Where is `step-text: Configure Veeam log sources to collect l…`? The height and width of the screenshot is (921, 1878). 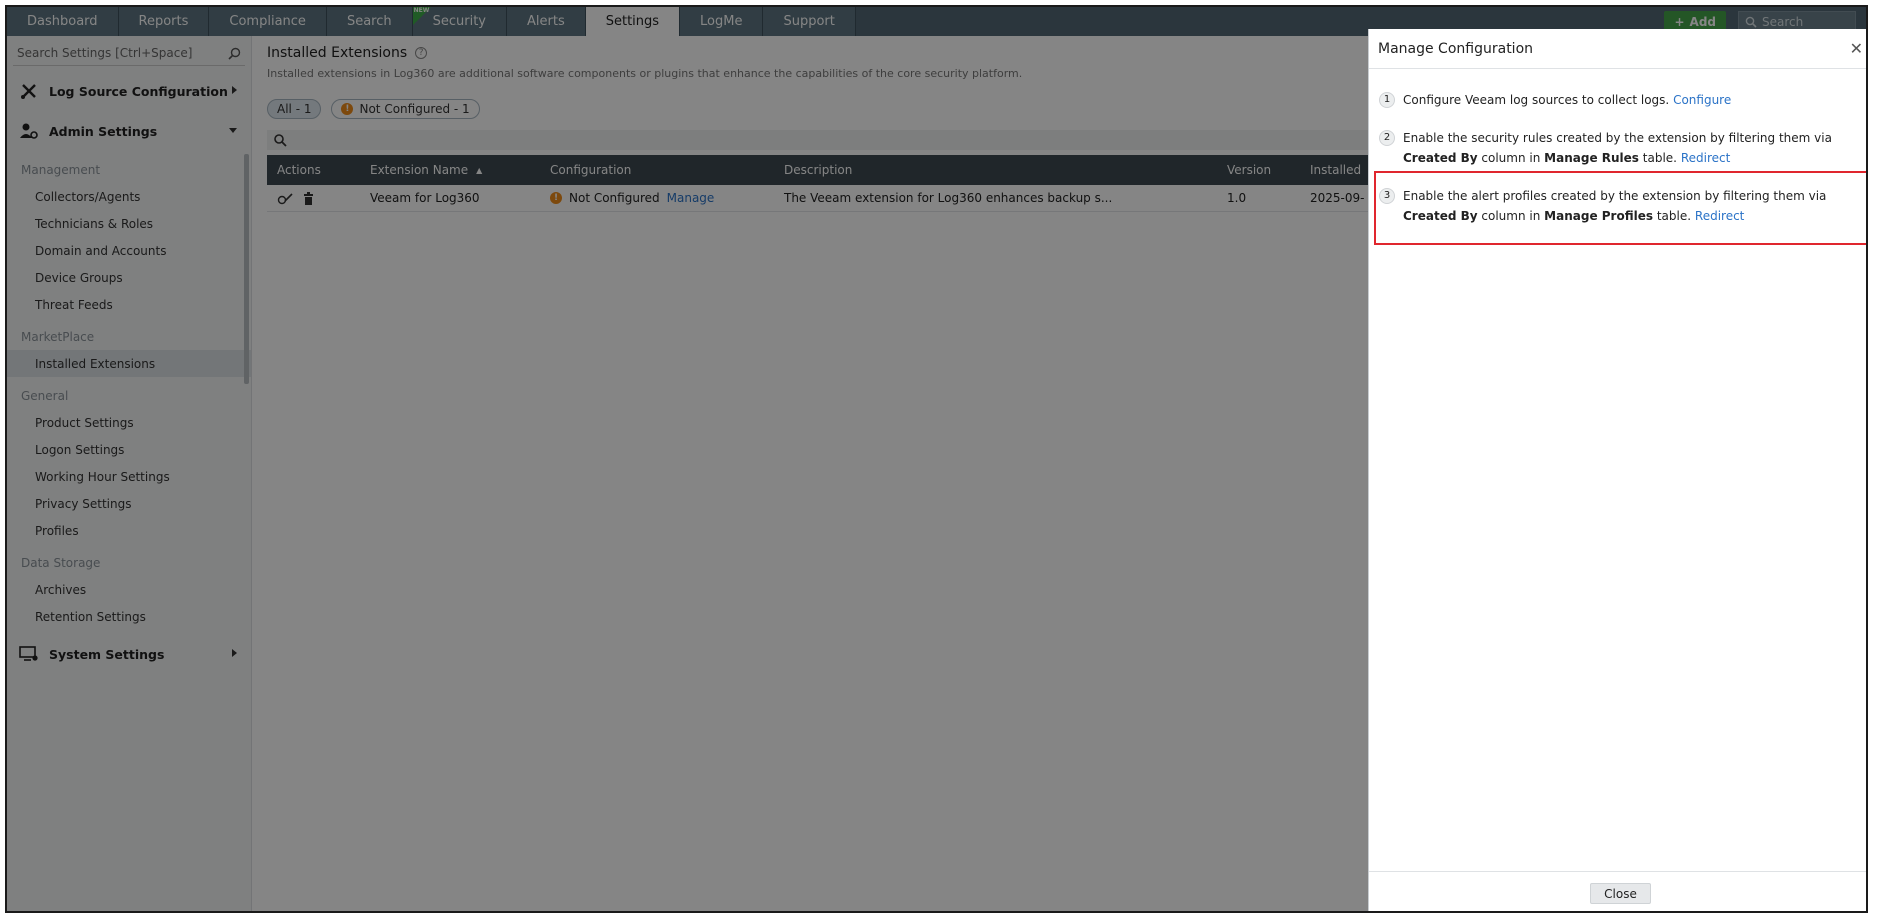
step-text: Configure Veeam log sources to collect l… is located at coordinates (1567, 100).